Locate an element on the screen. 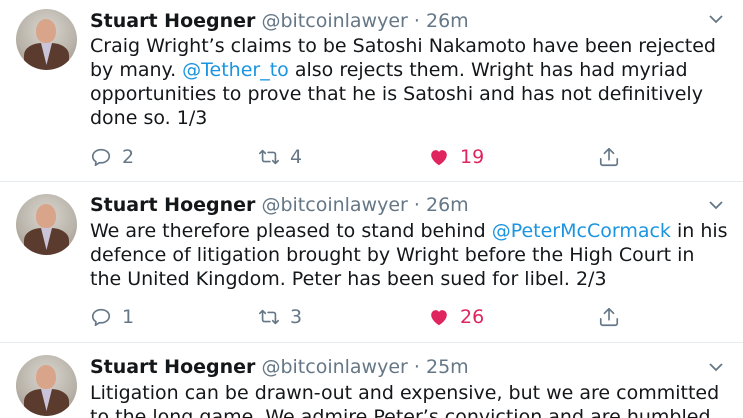 The width and height of the screenshot is (743, 418). mention-link: @PeterMcCormack is located at coordinates (581, 231).